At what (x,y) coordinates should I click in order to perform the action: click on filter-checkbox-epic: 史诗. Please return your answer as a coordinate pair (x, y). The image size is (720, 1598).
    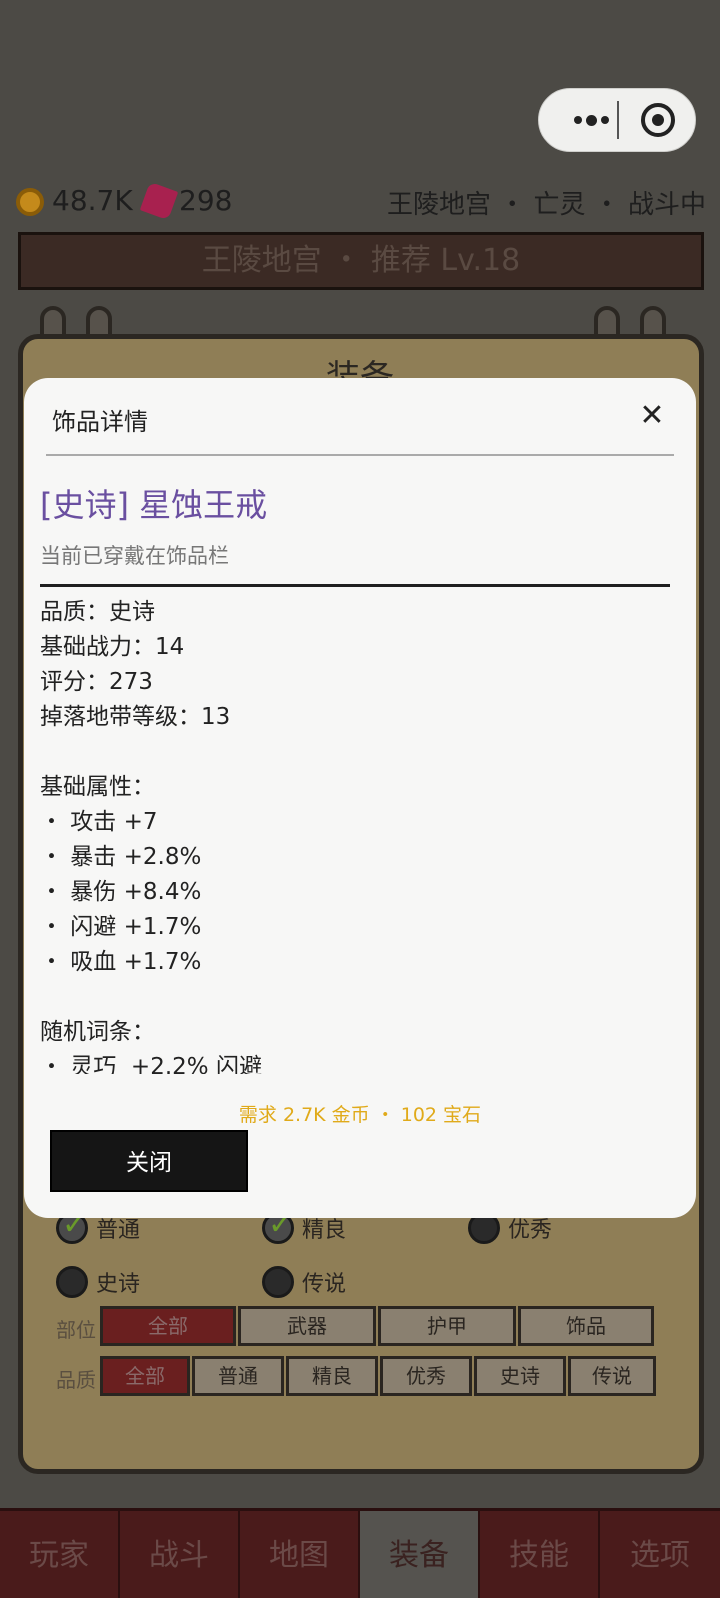
    Looking at the image, I should click on (98, 1282).